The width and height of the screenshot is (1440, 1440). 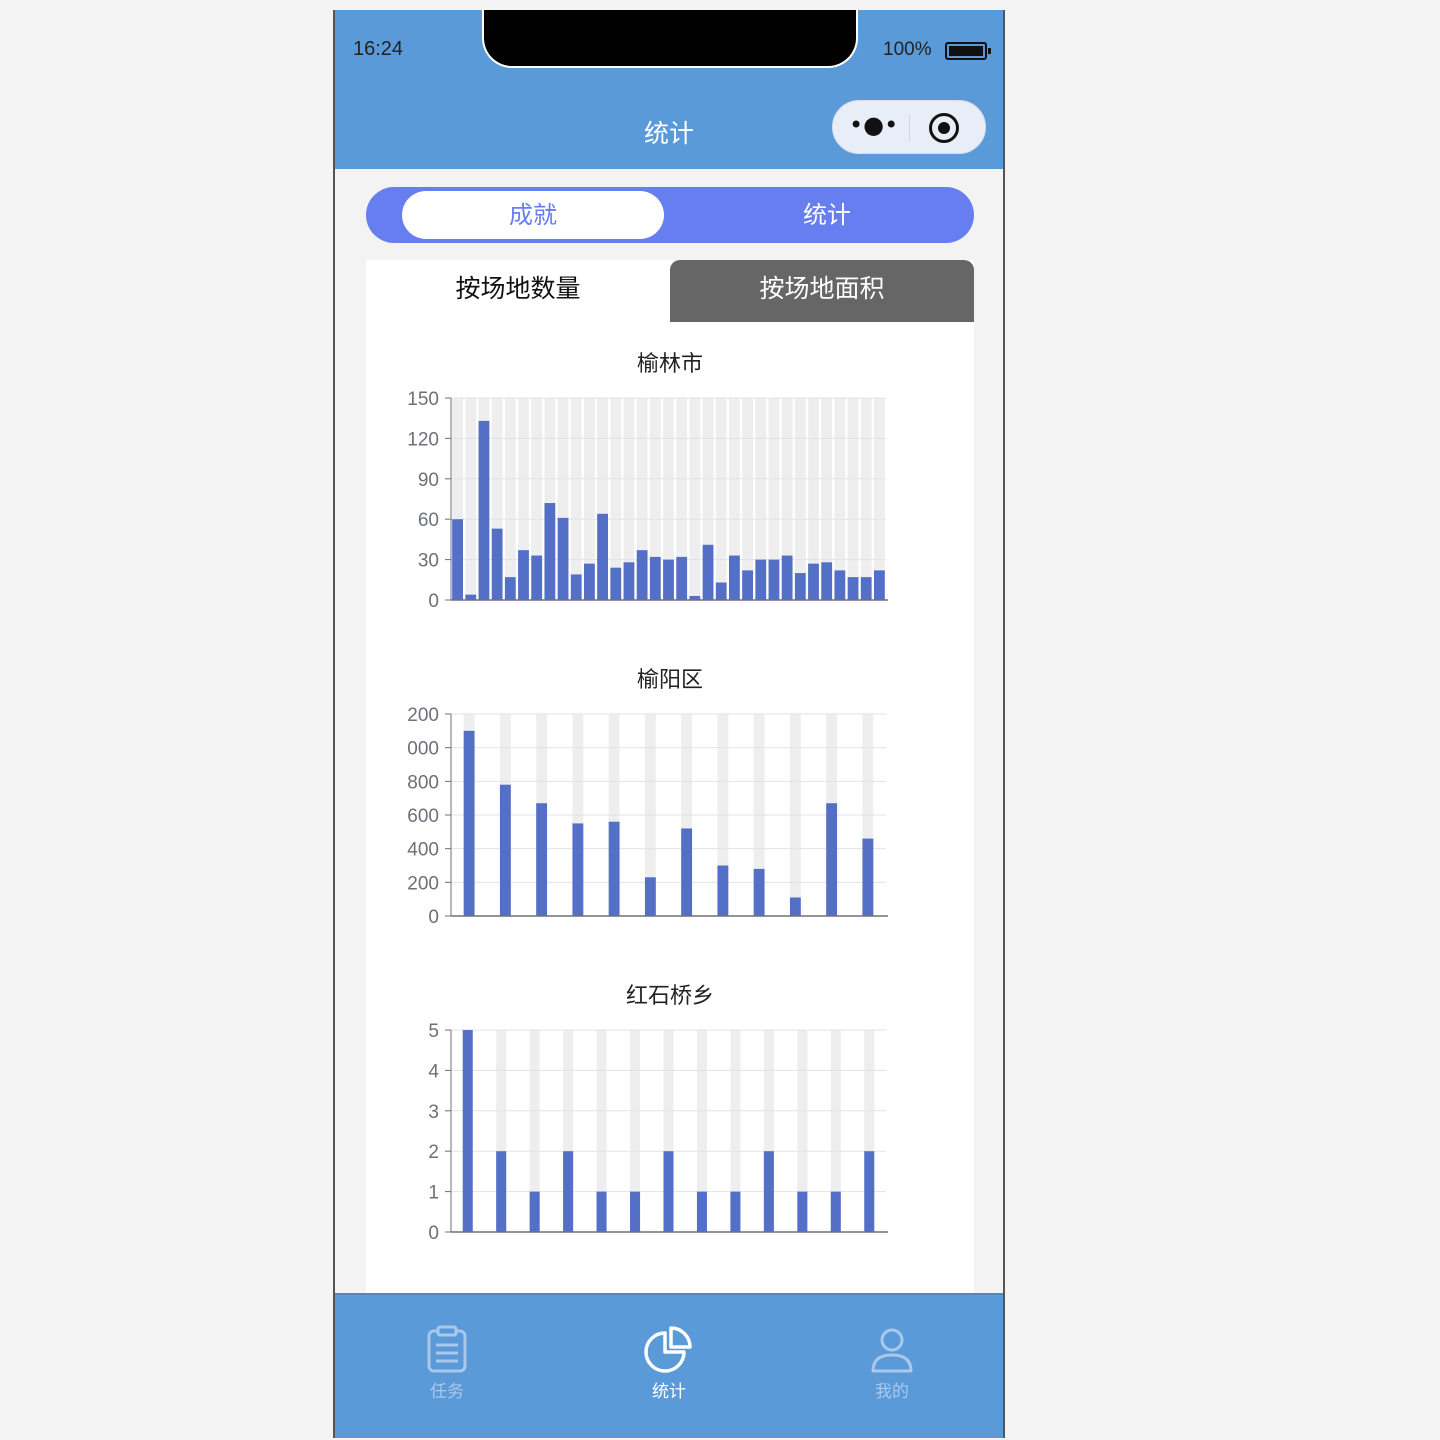 I want to click on miniprogram-capsule: •●•, so click(x=909, y=127).